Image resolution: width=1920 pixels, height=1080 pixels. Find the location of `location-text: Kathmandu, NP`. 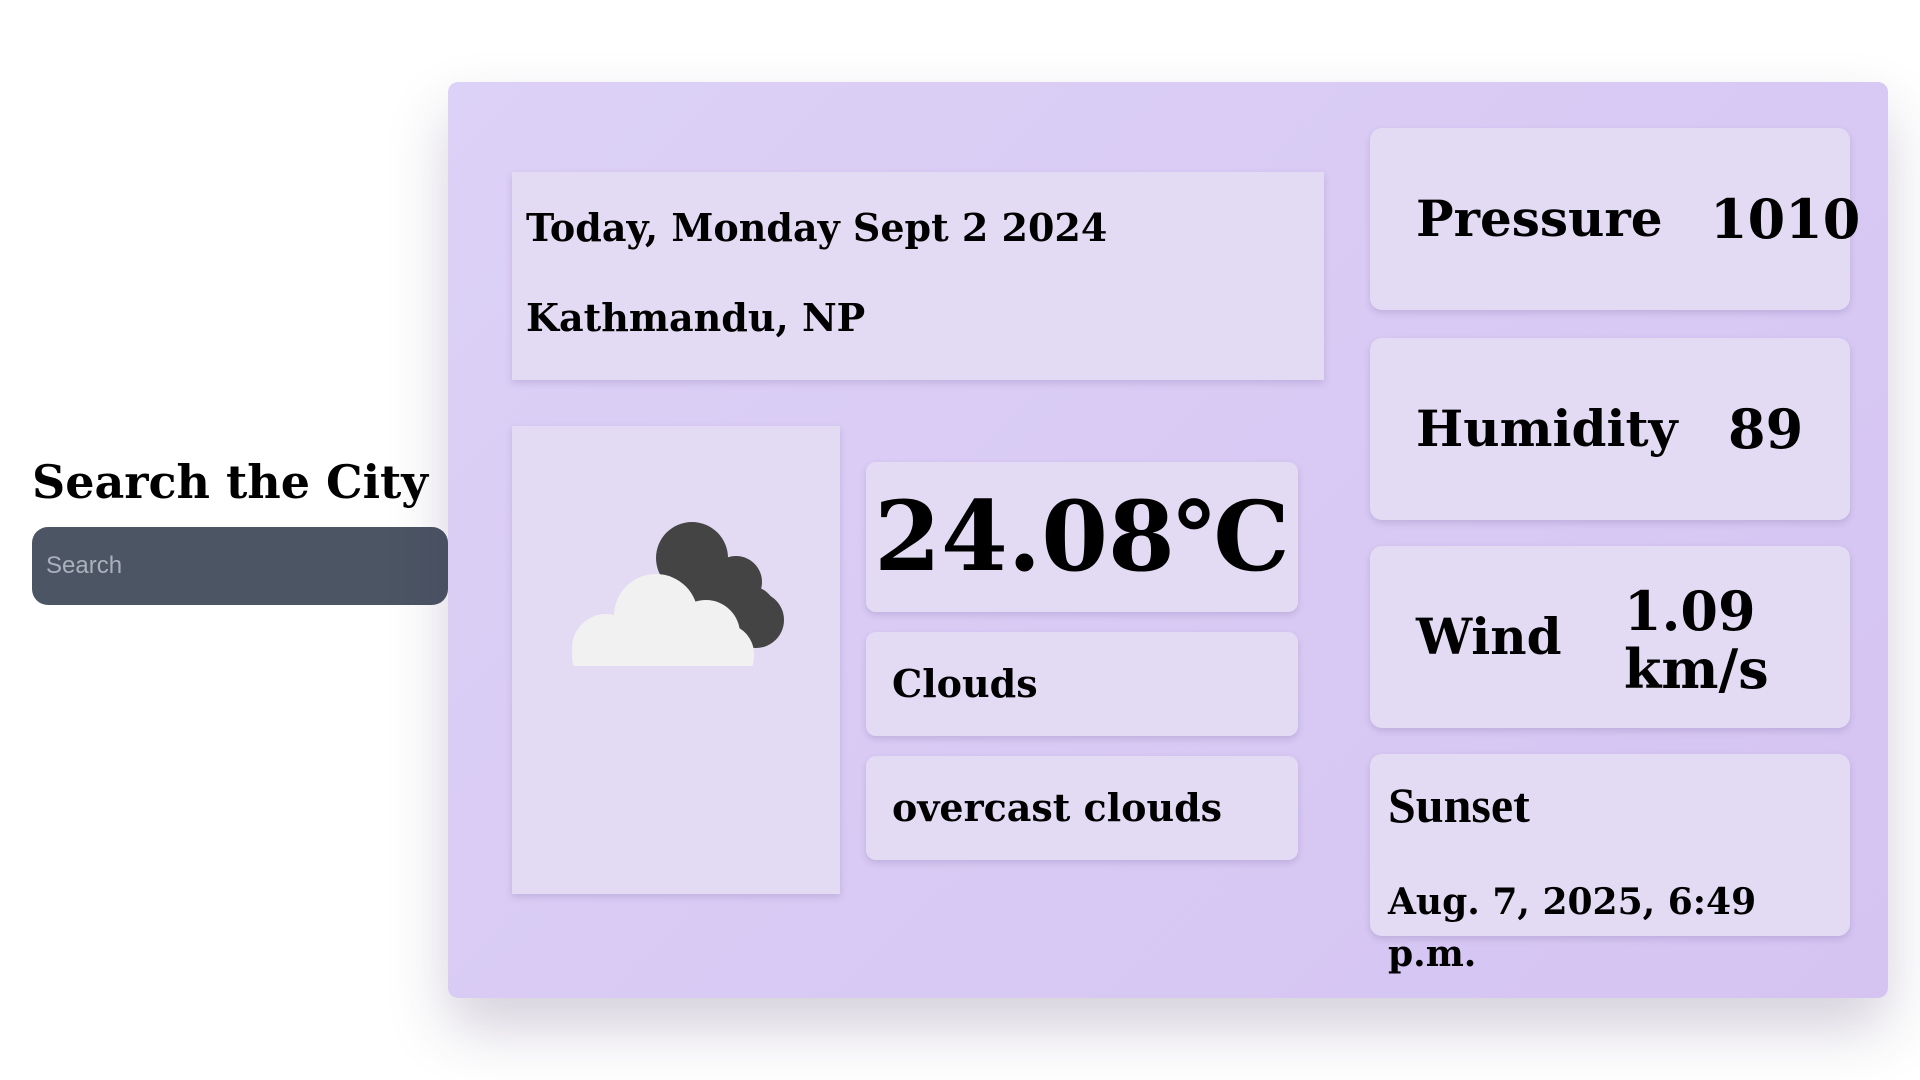

location-text: Kathmandu, NP is located at coordinates (696, 317).